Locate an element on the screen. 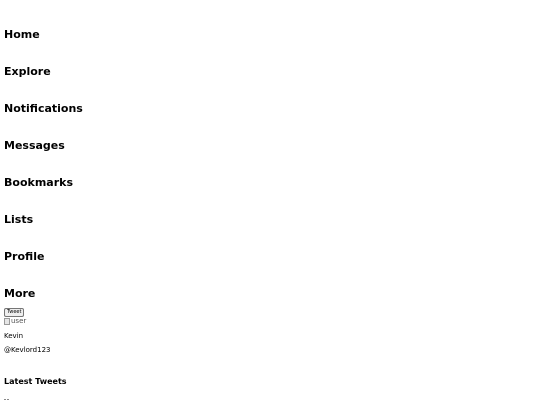 This screenshot has height=405, width=540. user-name: Kevin is located at coordinates (14, 336).